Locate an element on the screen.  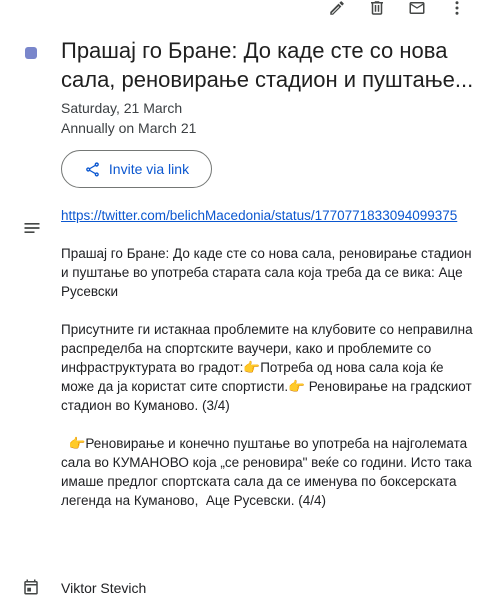
event-toolbar is located at coordinates (379, 10).